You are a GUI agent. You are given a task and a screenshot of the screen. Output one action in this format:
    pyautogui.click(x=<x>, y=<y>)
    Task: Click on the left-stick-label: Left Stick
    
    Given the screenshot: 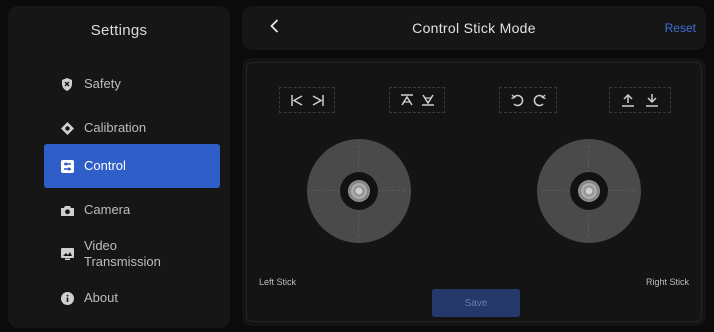 What is the action you would take?
    pyautogui.click(x=278, y=282)
    